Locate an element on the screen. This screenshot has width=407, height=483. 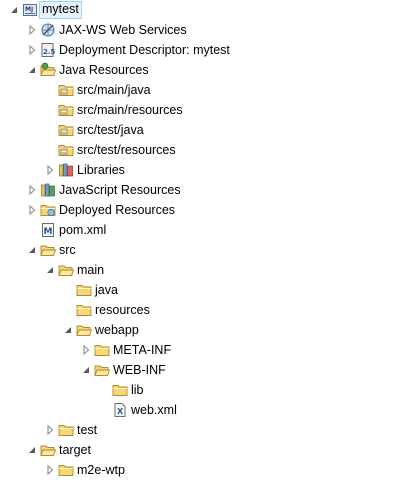
xml-file-icon: X is located at coordinates (120, 410).